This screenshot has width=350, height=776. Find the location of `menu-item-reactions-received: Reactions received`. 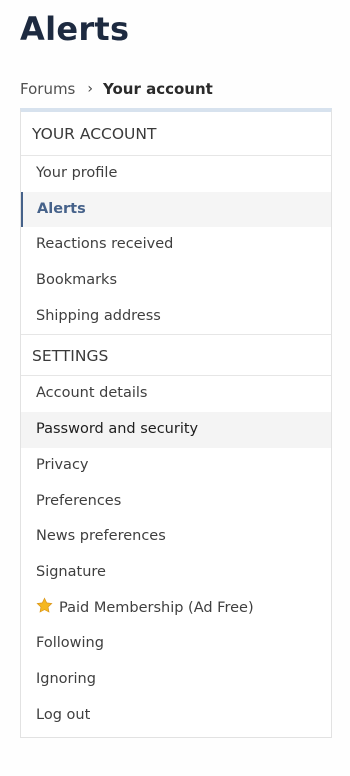

menu-item-reactions-received: Reactions received is located at coordinates (176, 245).